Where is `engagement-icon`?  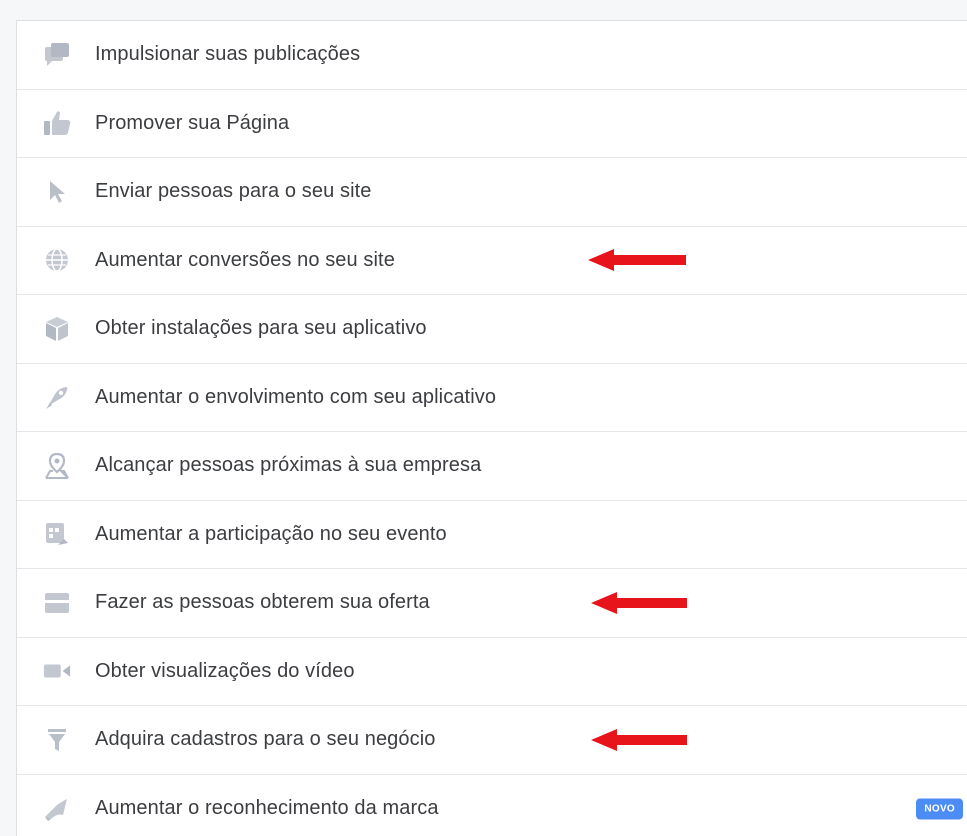
engagement-icon is located at coordinates (57, 397).